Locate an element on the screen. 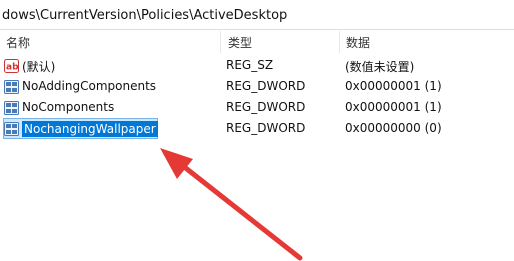 The height and width of the screenshot is (261, 514). value-name: (默认) is located at coordinates (39, 67).